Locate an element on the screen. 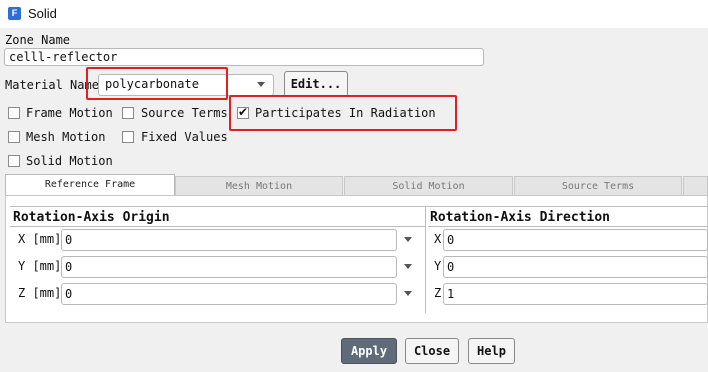 The width and height of the screenshot is (708, 372). help-button: Help is located at coordinates (491, 351).